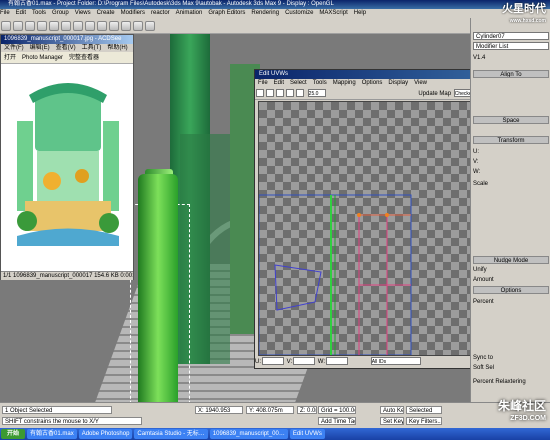  What do you see at coordinates (52, 434) in the screenshot?
I see `taskbar-item: 有翰古香01.max` at bounding box center [52, 434].